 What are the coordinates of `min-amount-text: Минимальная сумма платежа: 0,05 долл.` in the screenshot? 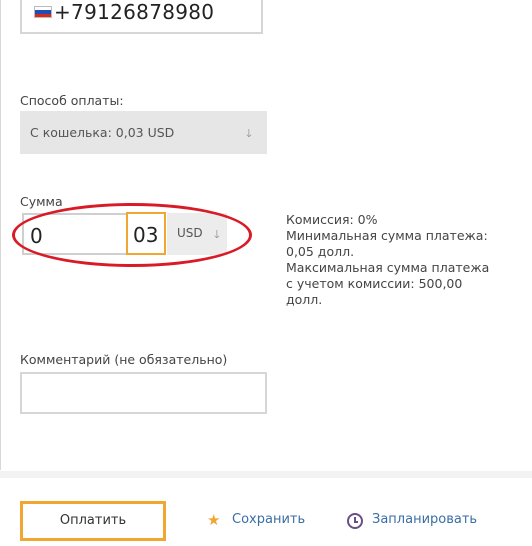 It's located at (387, 243).